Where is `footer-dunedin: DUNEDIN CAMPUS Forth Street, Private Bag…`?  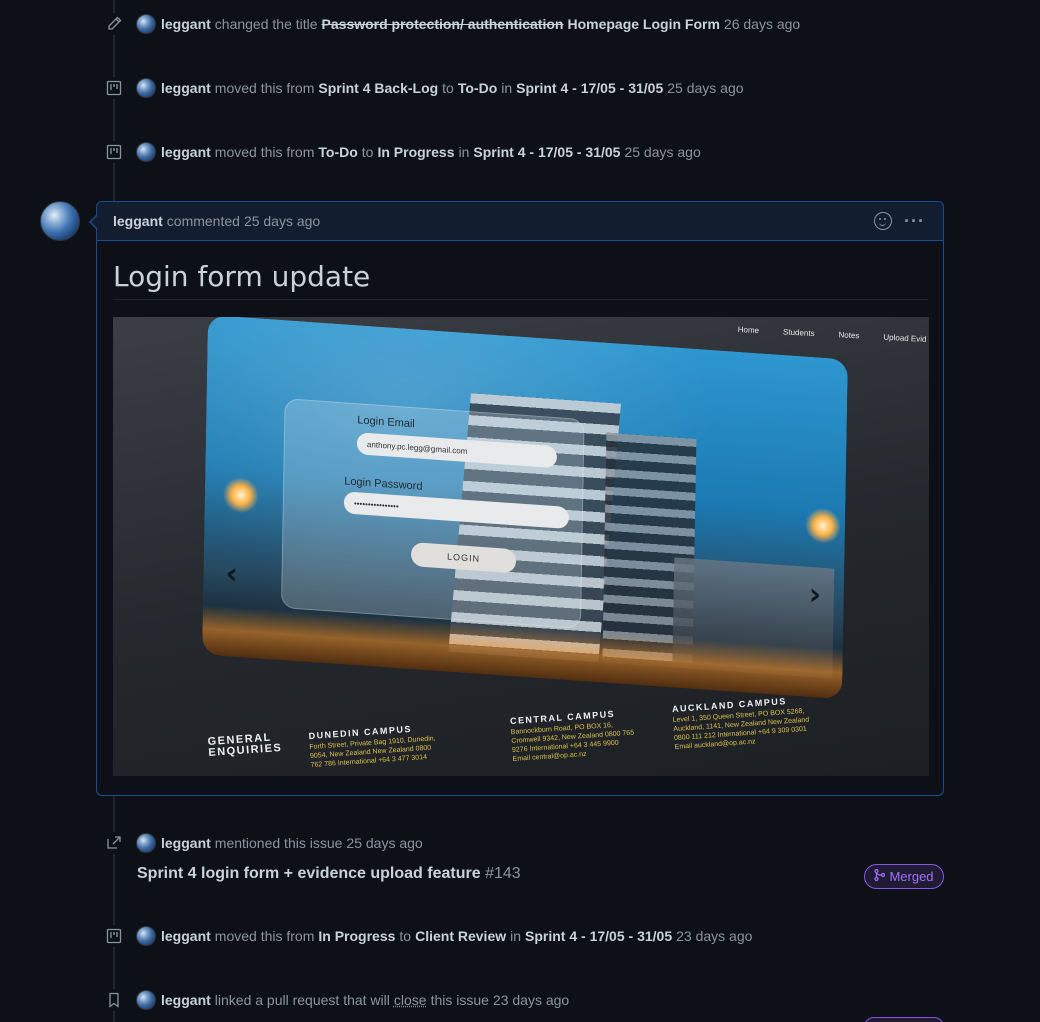
footer-dunedin: DUNEDIN CAMPUS Forth Street, Private Bag… is located at coordinates (372, 746).